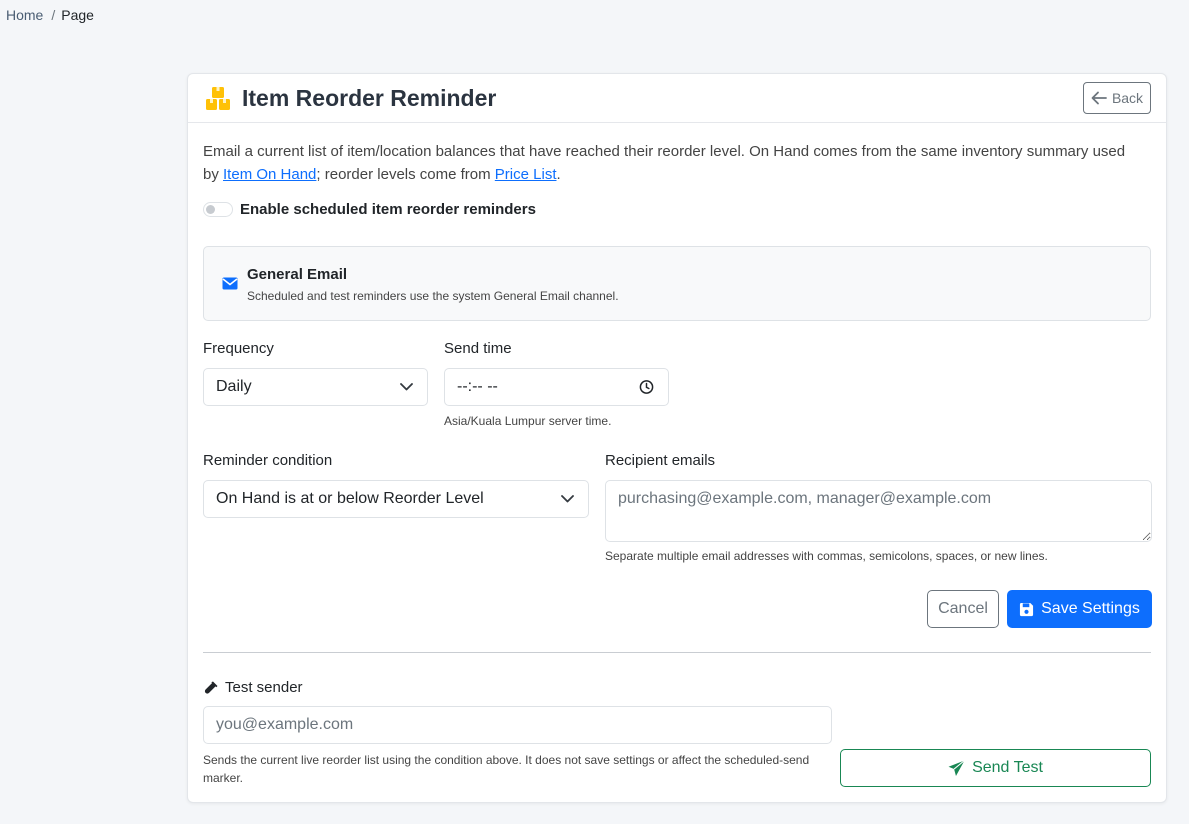  Describe the element at coordinates (677, 98) in the screenshot. I see `card-header: Item Reorder Reminder Back` at that location.